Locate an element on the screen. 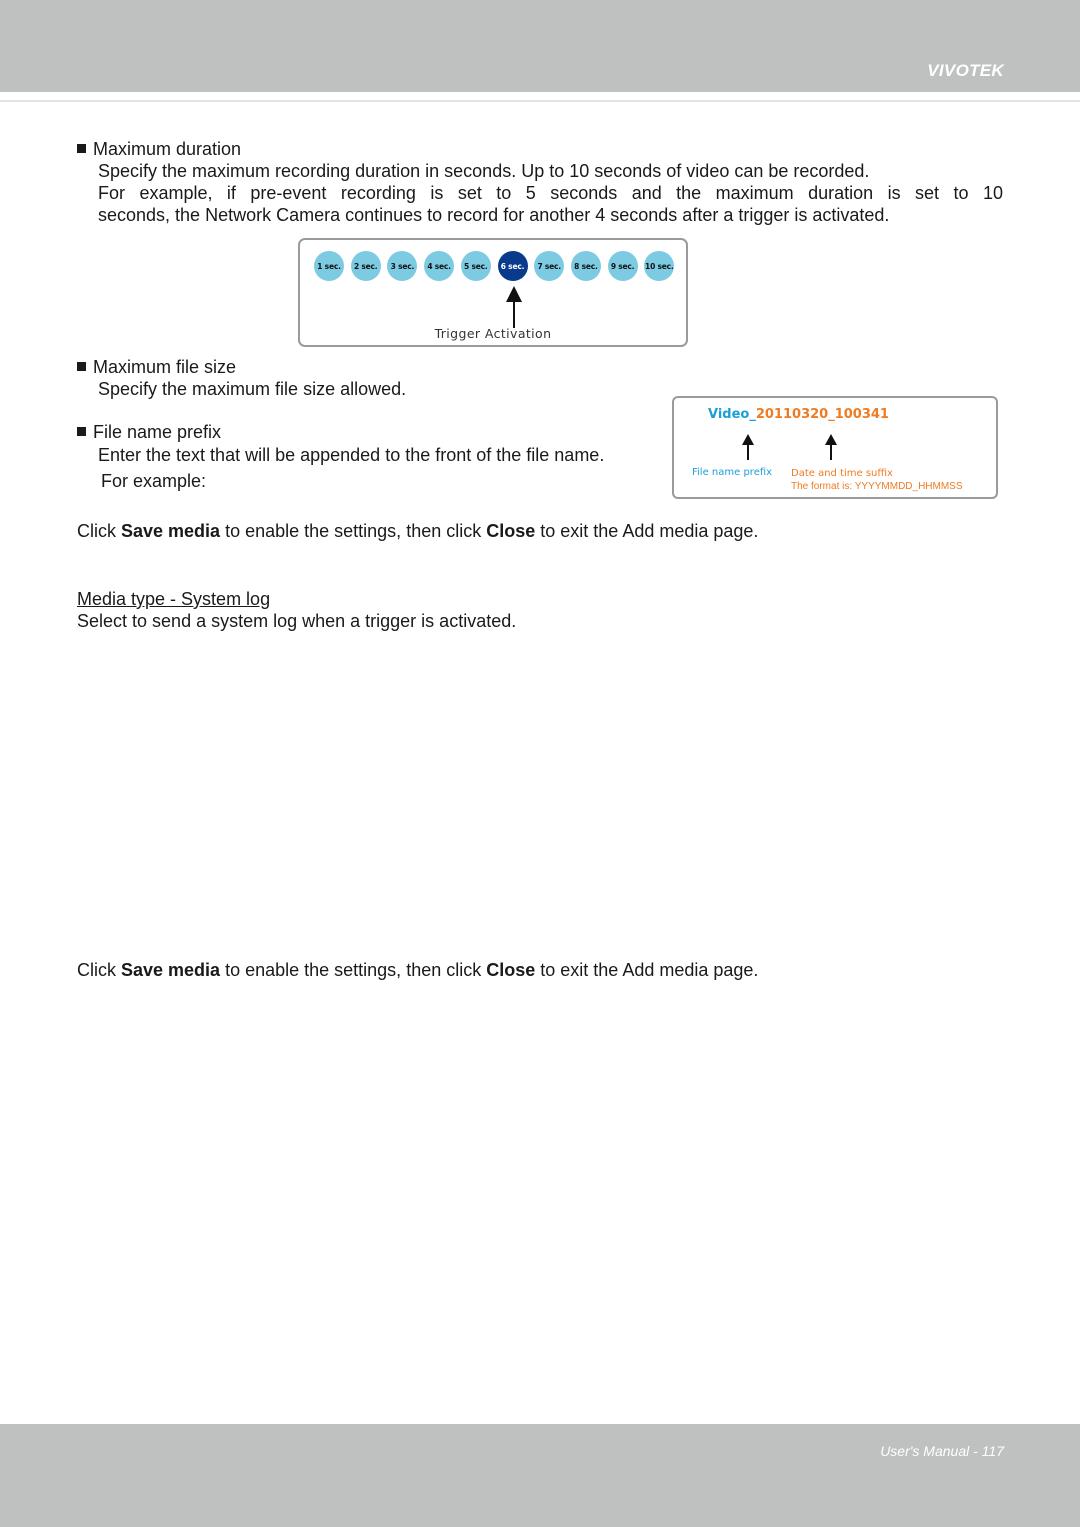 The height and width of the screenshot is (1527, 1080). format-label: The format is: YYYYMMDD_HHMMSS is located at coordinates (877, 486).